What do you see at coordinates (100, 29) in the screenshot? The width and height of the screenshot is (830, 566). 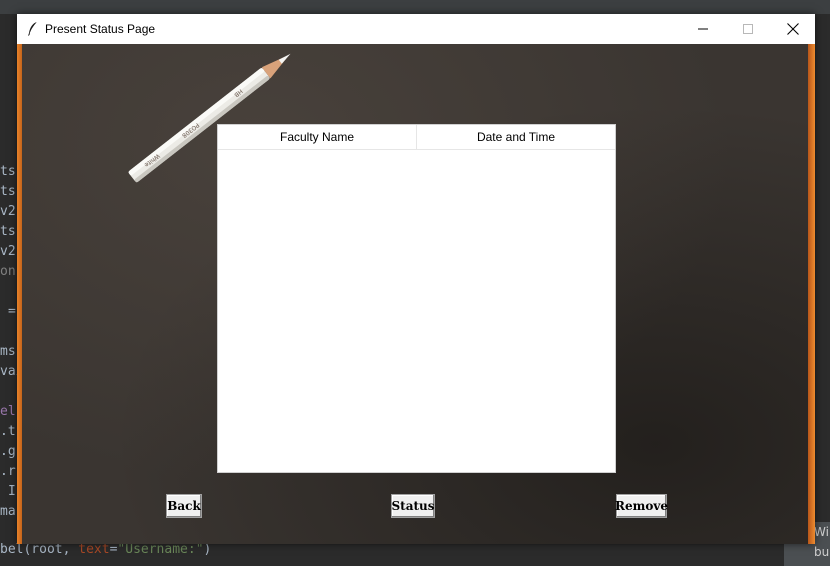 I see `window-title: Present Status Page` at bounding box center [100, 29].